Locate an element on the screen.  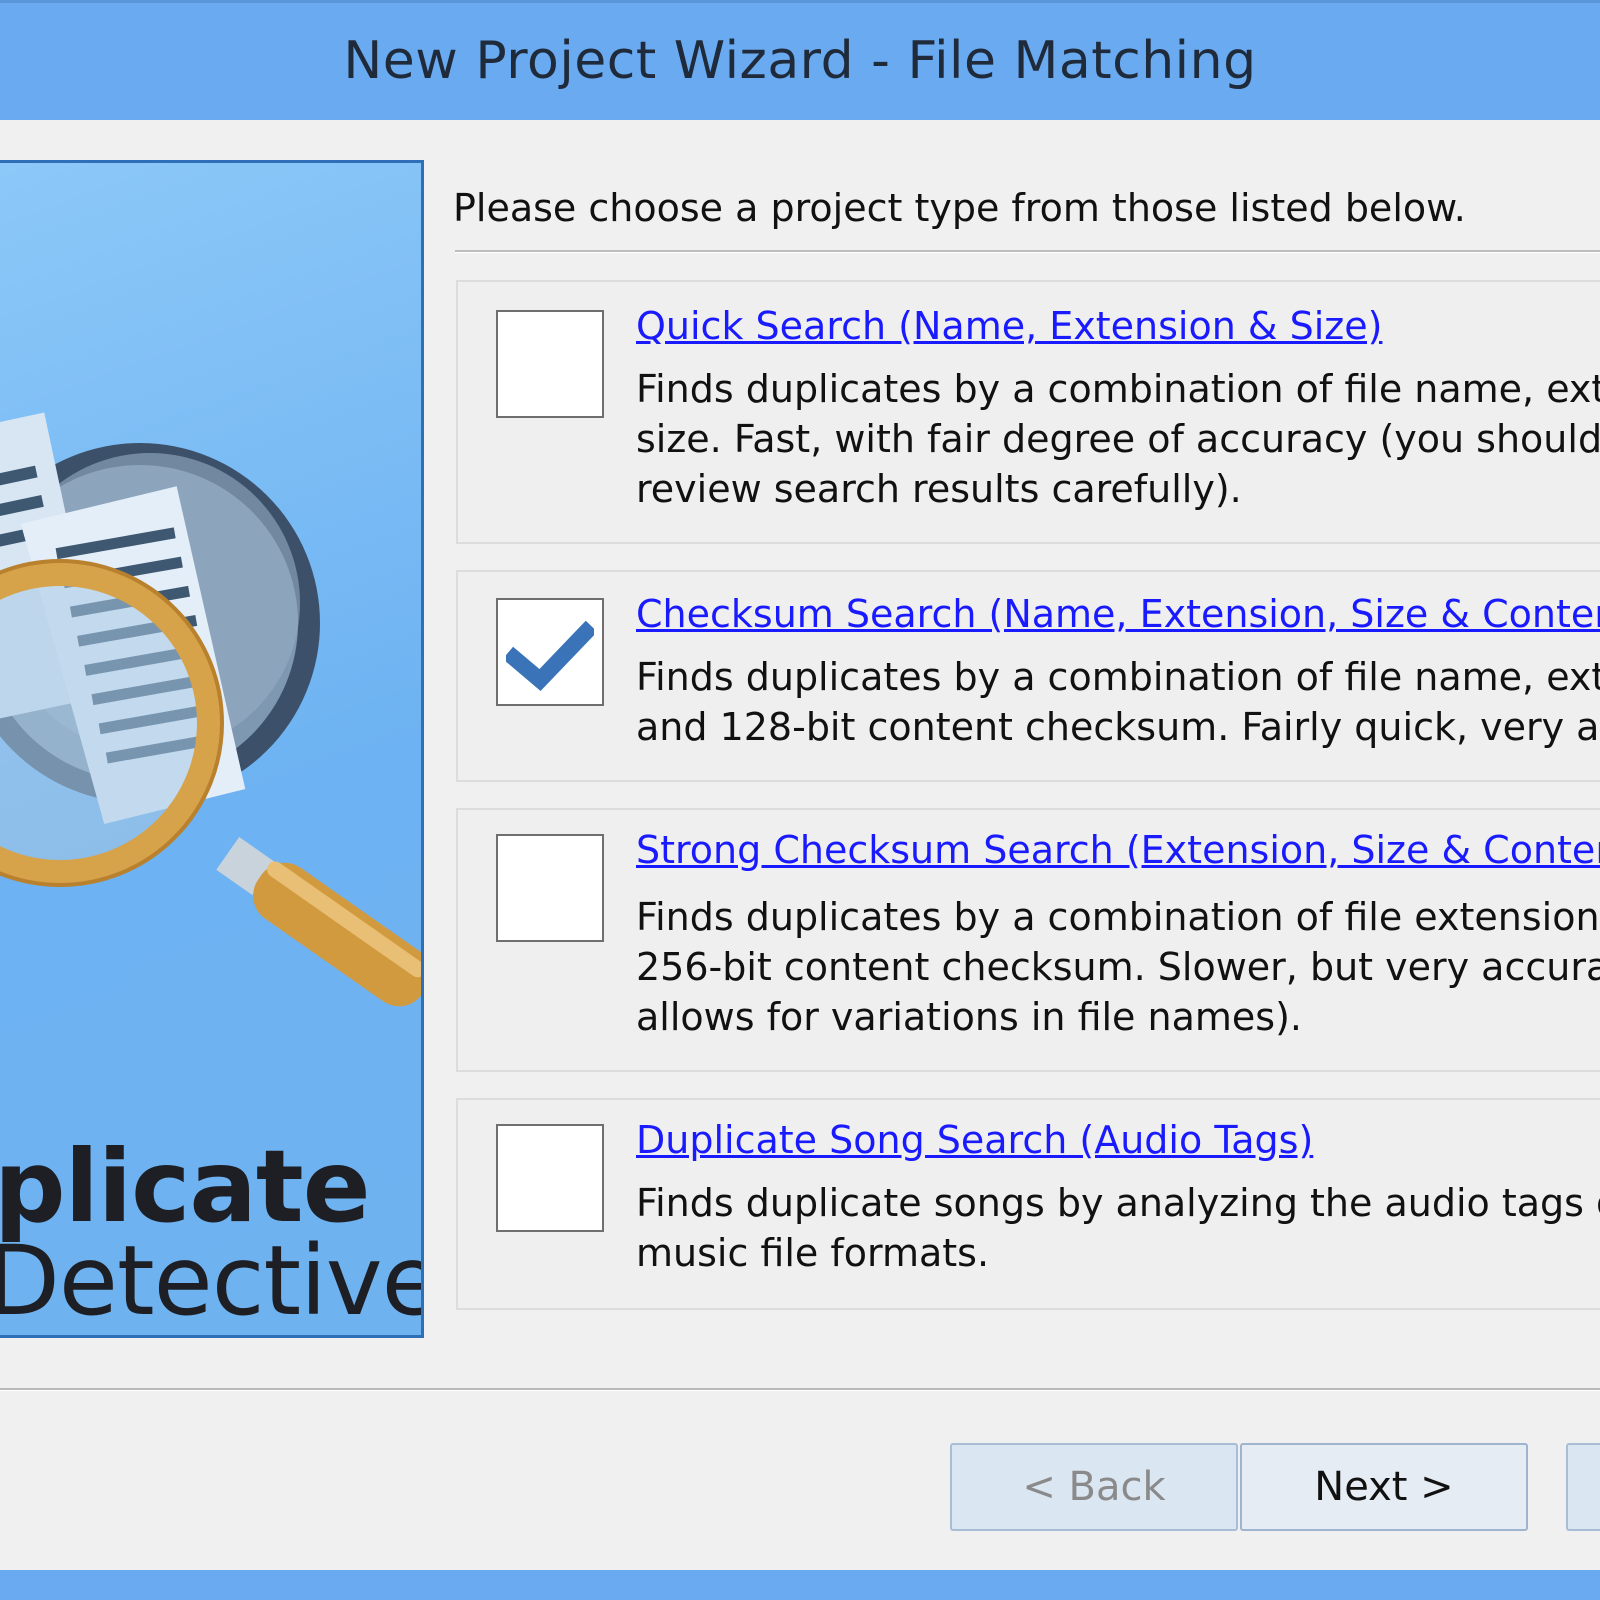
quick-search-link: Quick Search (Name, Extension & Size) is located at coordinates (1009, 326).